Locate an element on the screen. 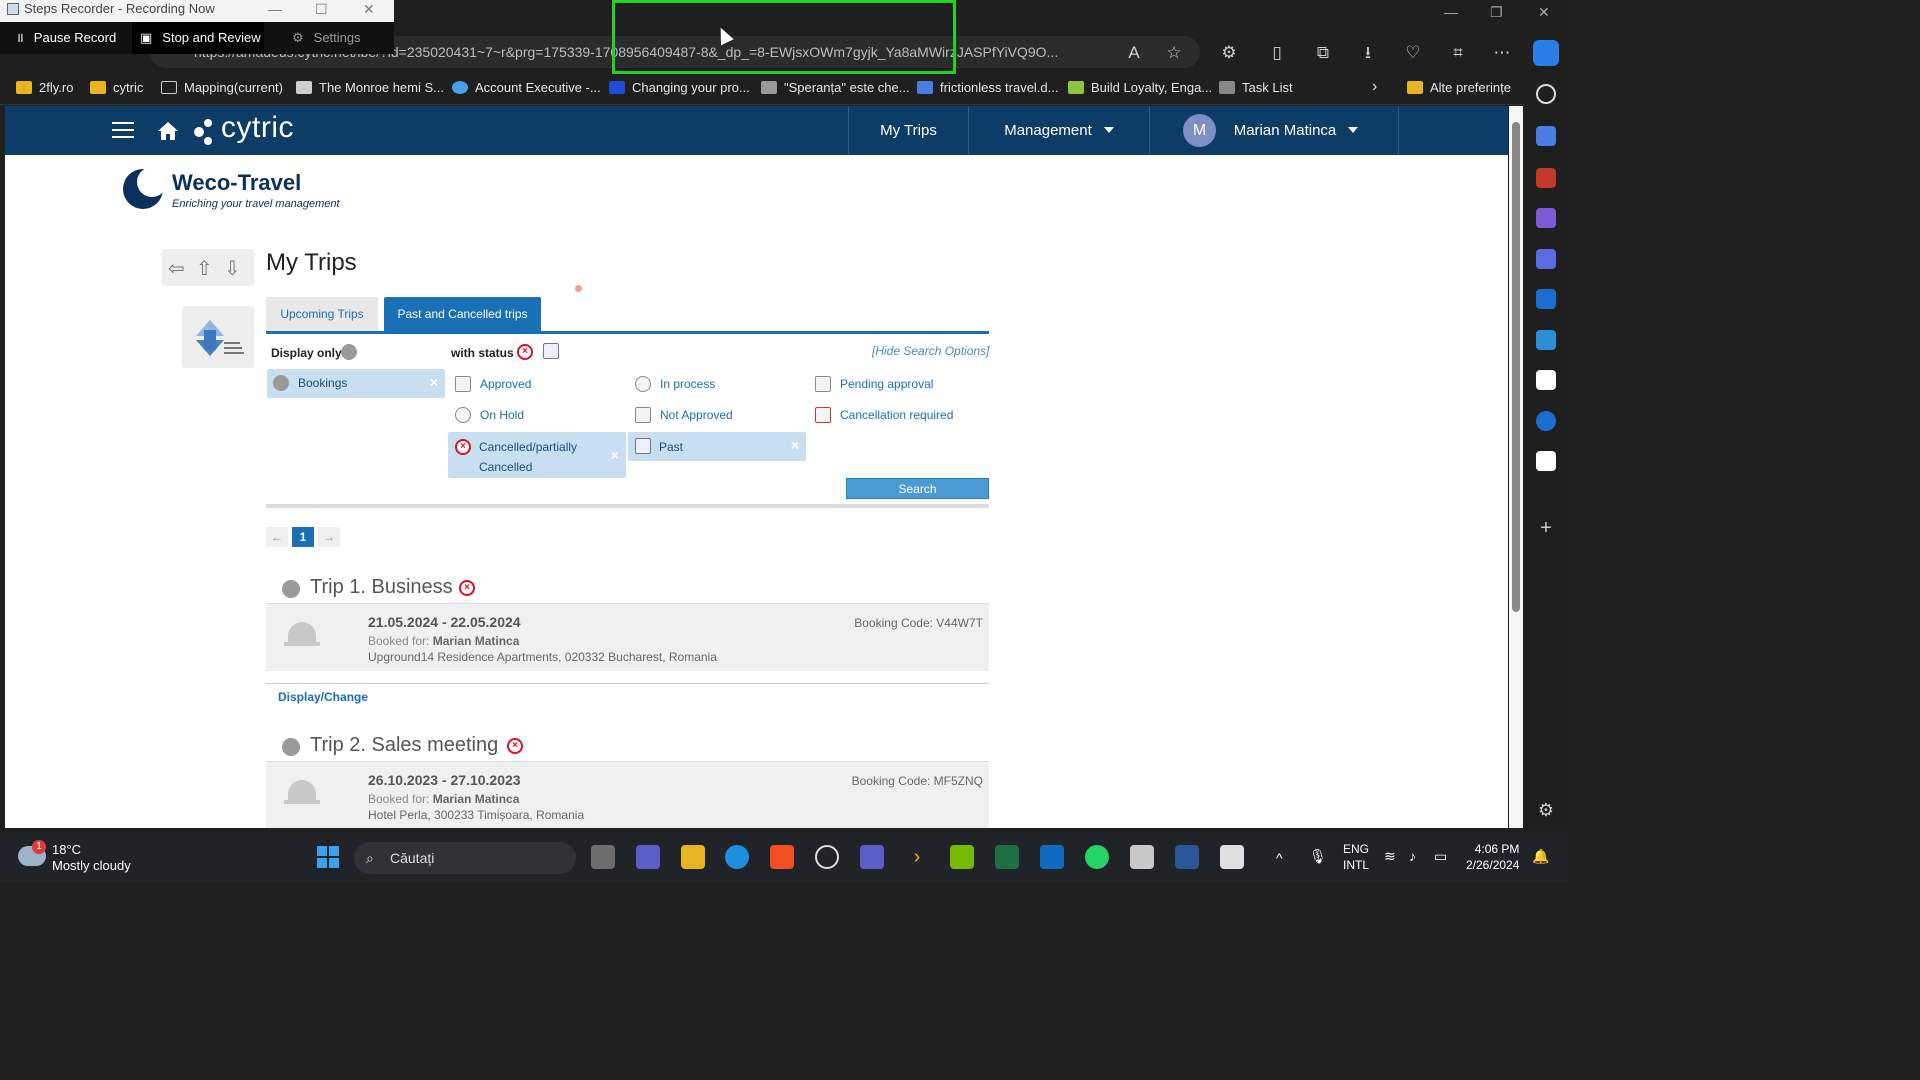  page-scrollbar is located at coordinates (1516, 467).